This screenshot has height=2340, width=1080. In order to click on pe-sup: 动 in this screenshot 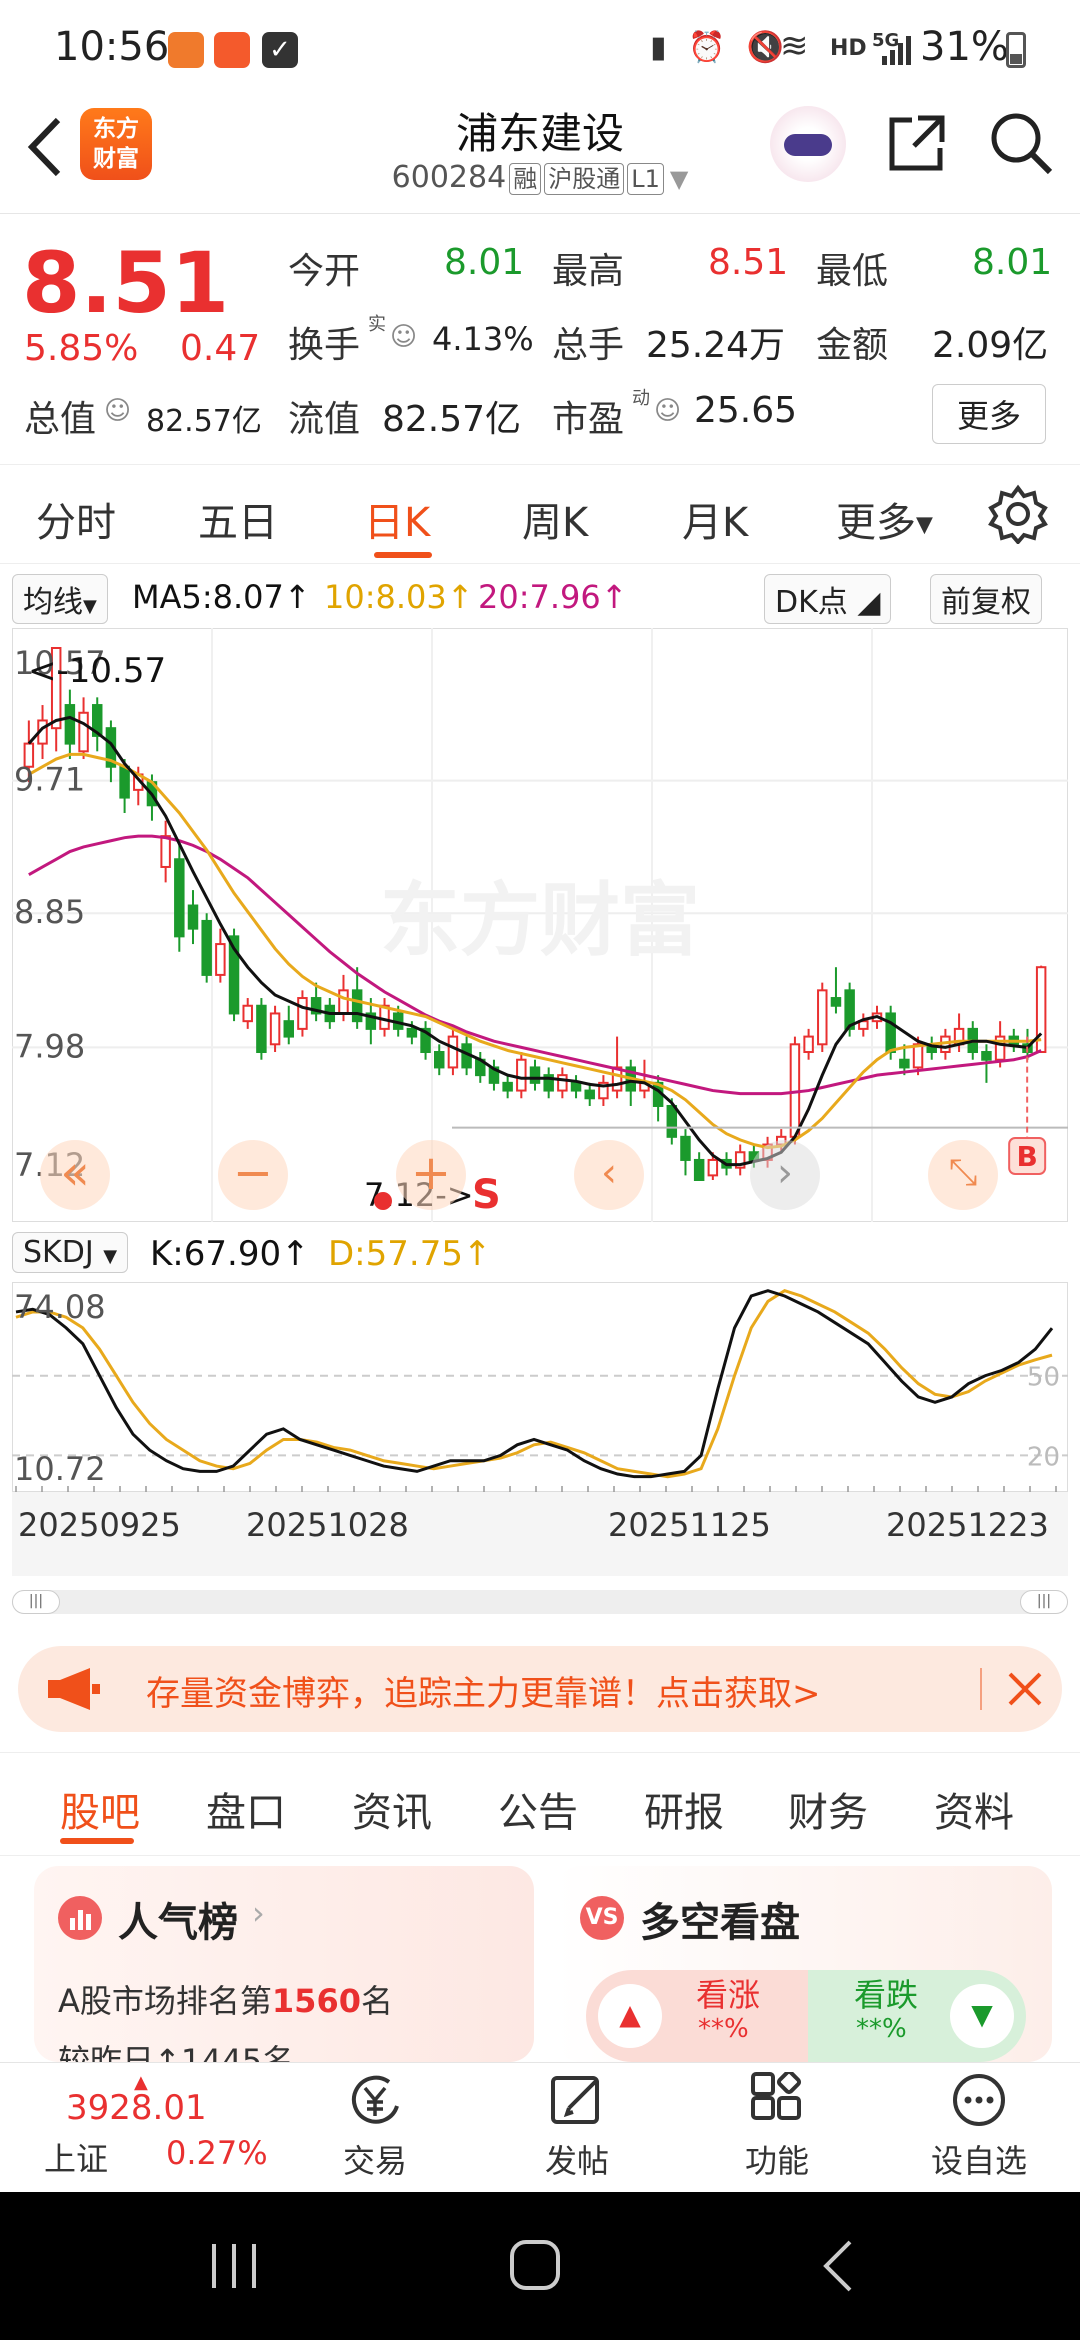, I will do `click(641, 398)`.